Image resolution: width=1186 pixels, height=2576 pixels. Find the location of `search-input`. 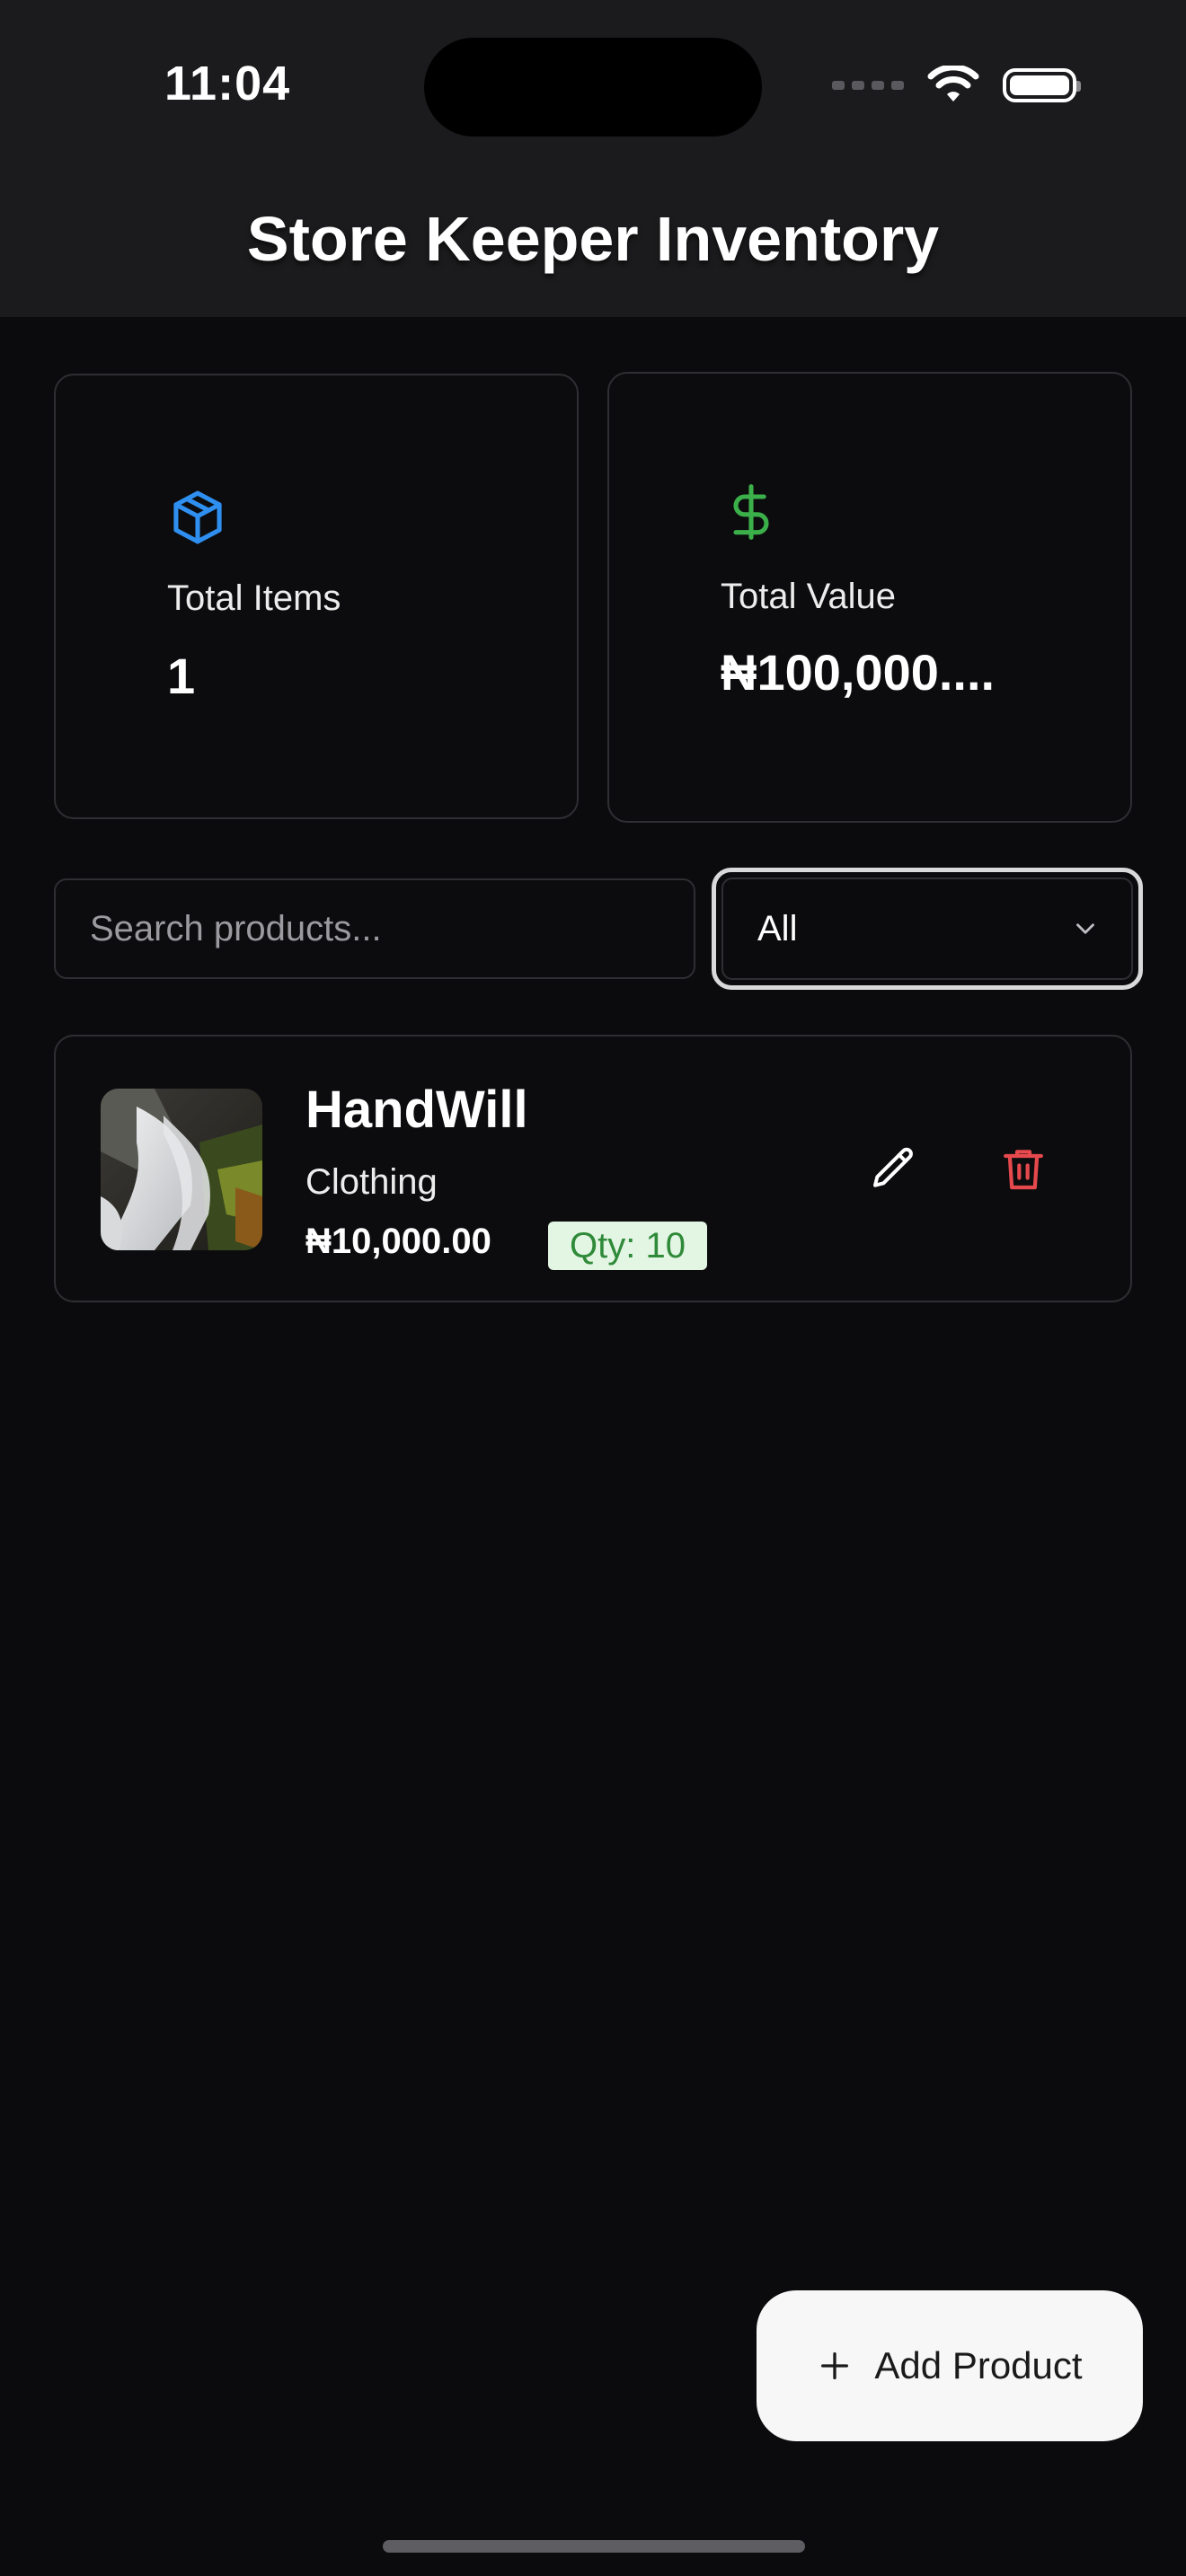

search-input is located at coordinates (374, 928).